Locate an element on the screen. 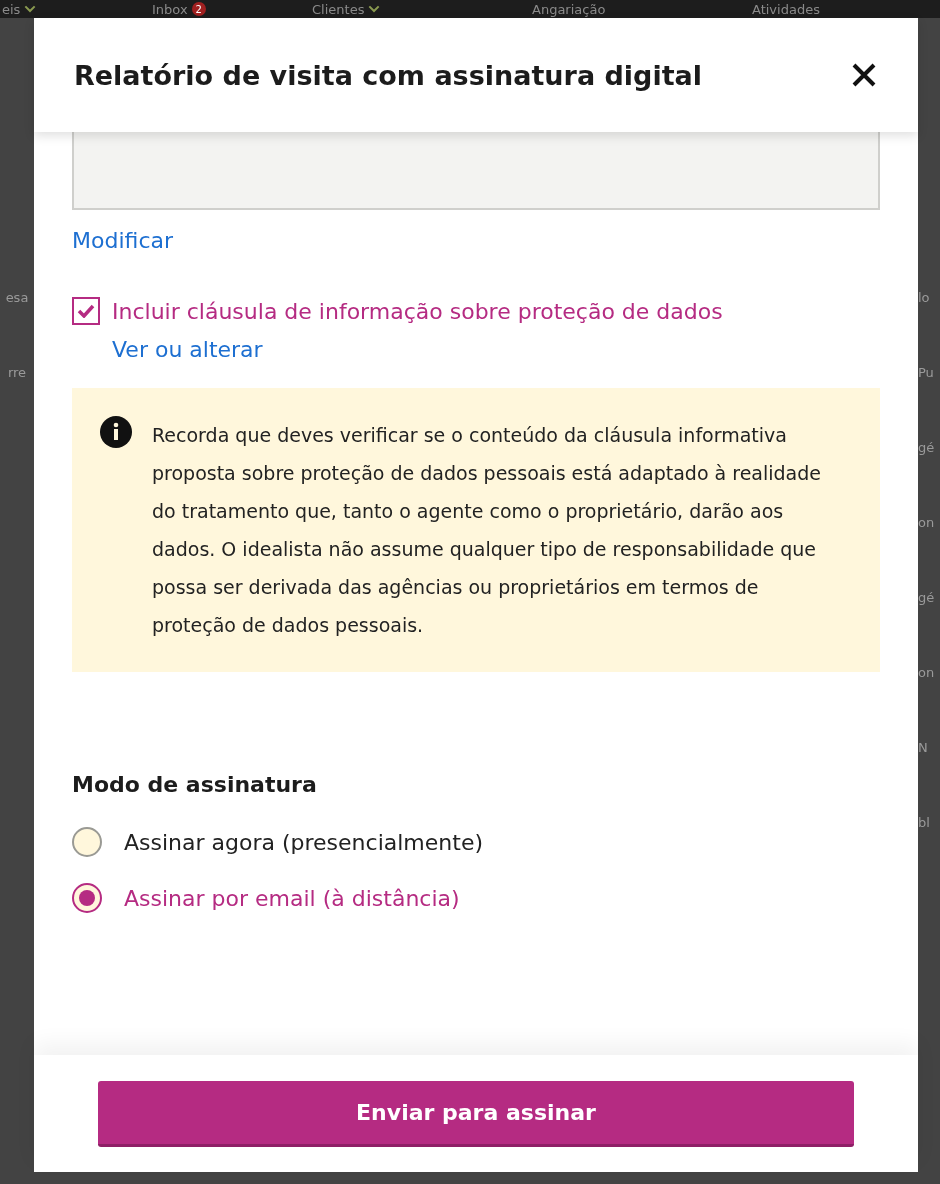 This screenshot has height=1184, width=940. count-badge: 2 is located at coordinates (198, 9).